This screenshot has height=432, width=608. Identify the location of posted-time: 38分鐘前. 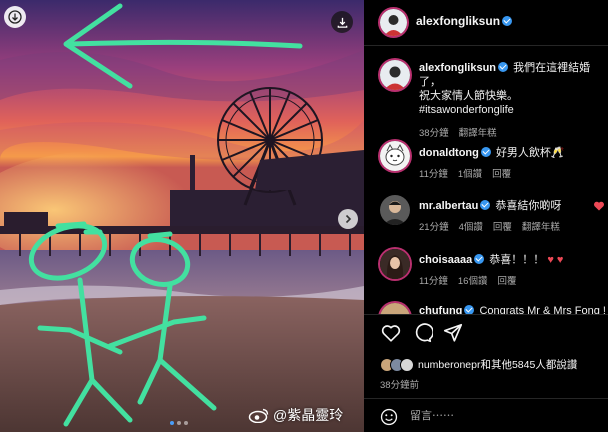
(400, 385).